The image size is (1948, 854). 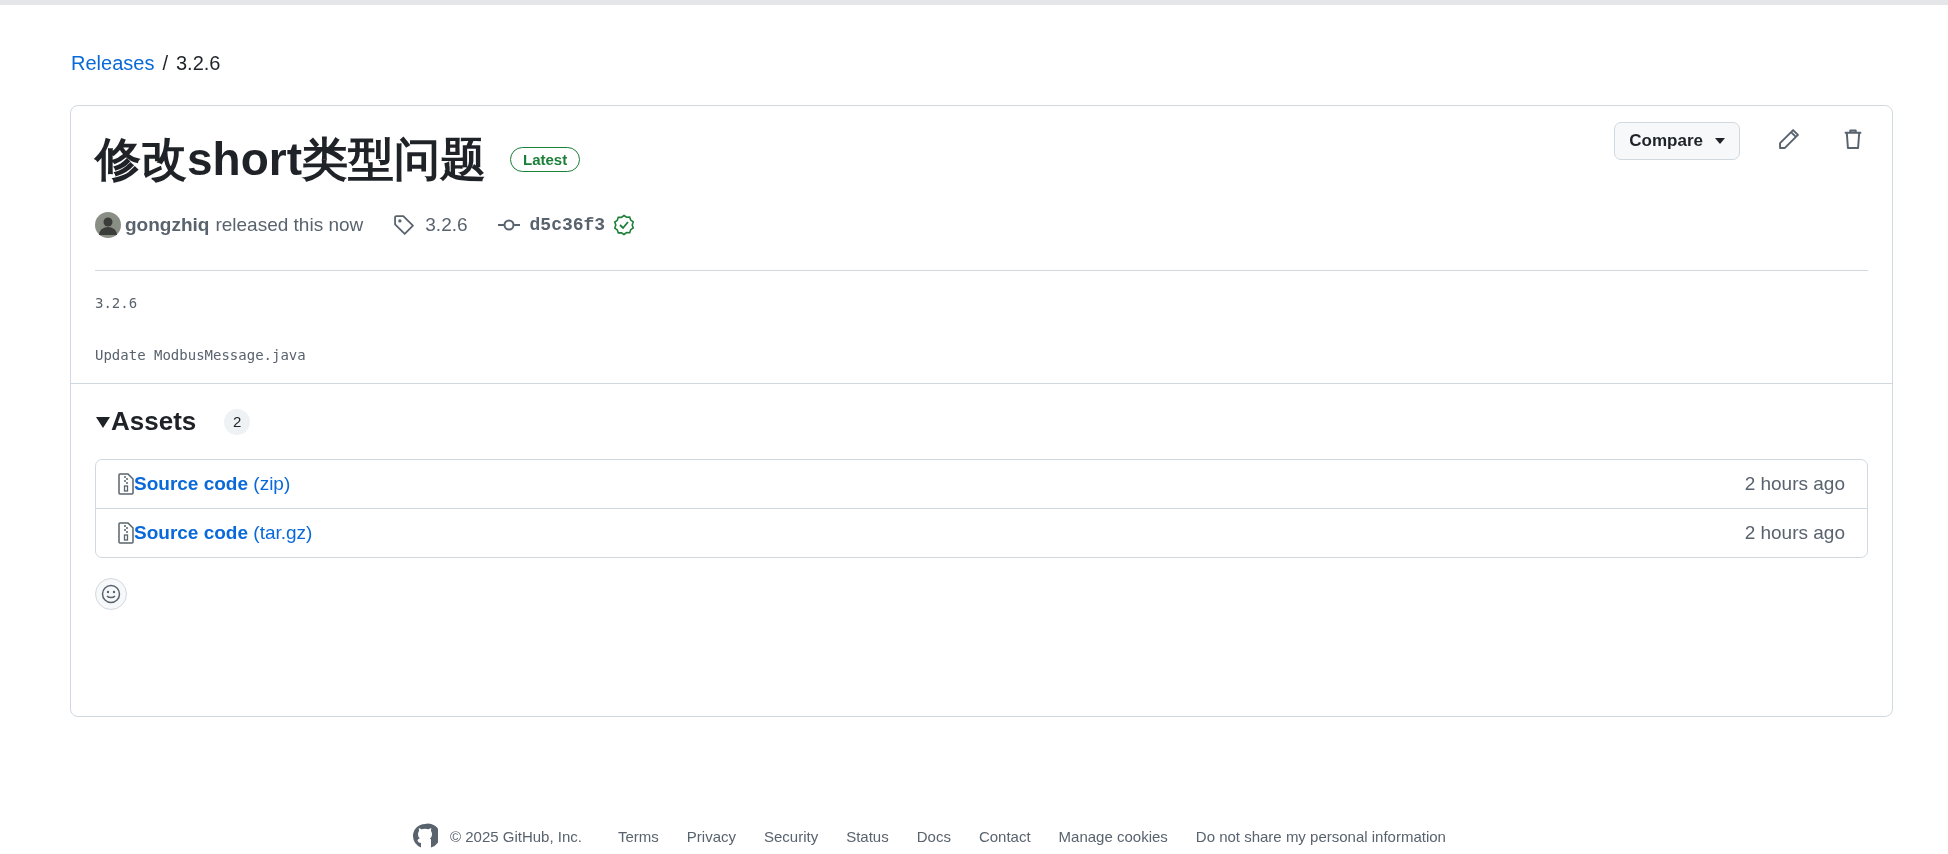 What do you see at coordinates (237, 421) in the screenshot?
I see `asset-count: 2` at bounding box center [237, 421].